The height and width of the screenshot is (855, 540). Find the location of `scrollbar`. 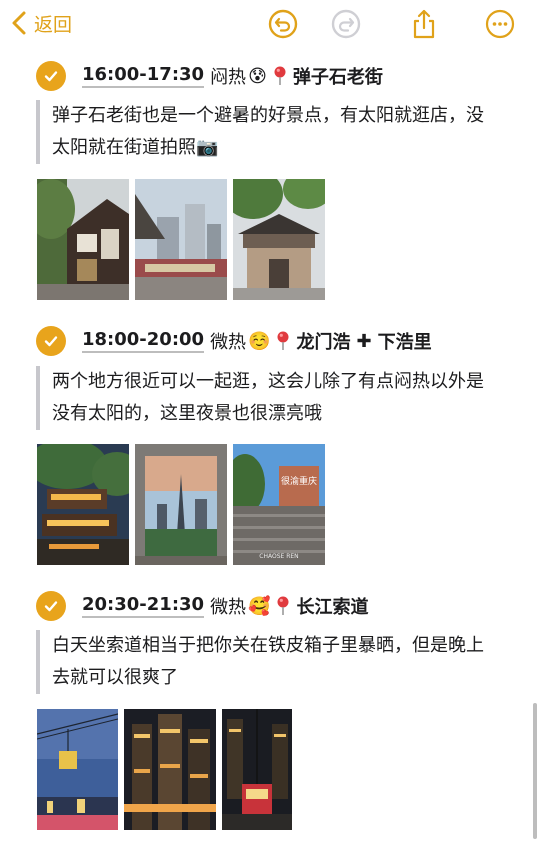

scrollbar is located at coordinates (535, 771).